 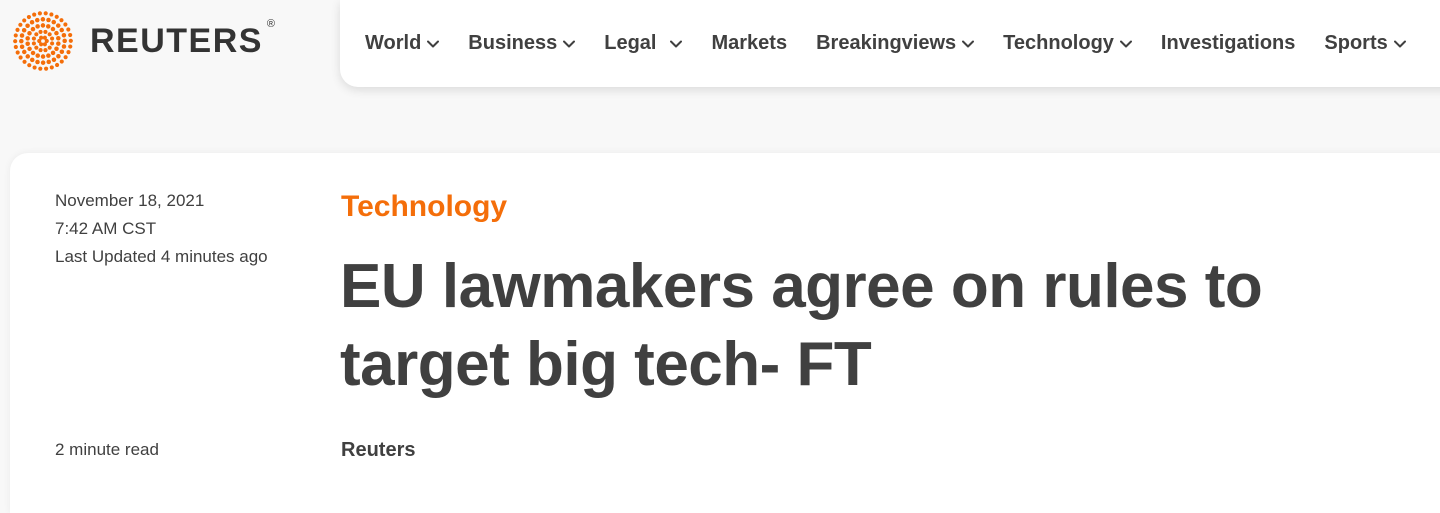 I want to click on nav-item-business: Business, so click(x=522, y=43).